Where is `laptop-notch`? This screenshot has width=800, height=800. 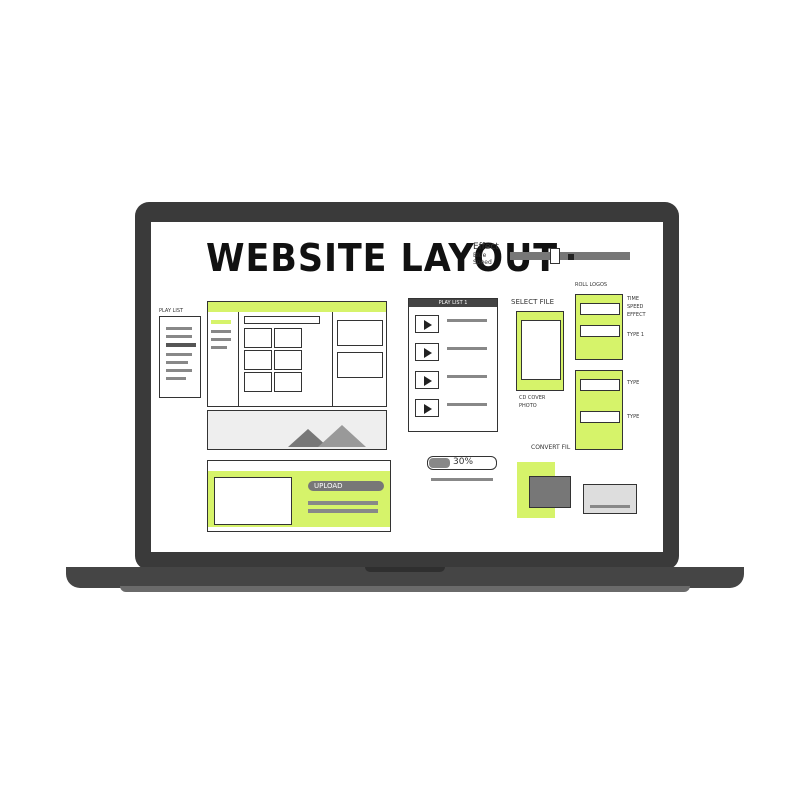 laptop-notch is located at coordinates (405, 569).